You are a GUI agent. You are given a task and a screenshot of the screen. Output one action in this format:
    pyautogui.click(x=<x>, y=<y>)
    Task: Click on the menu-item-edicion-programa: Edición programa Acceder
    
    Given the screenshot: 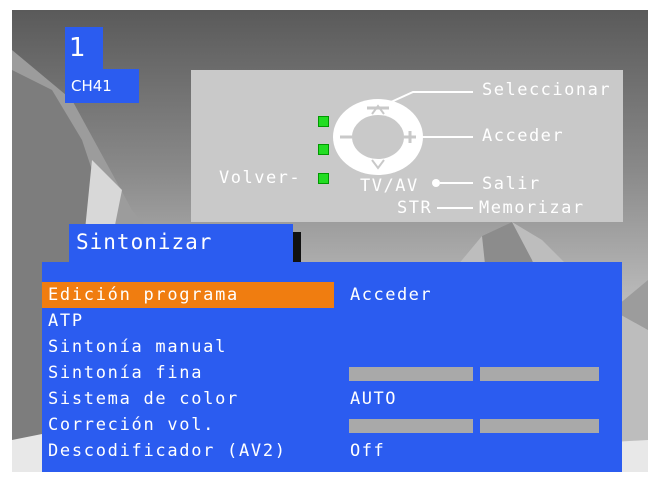 What is the action you would take?
    pyautogui.click(x=332, y=295)
    